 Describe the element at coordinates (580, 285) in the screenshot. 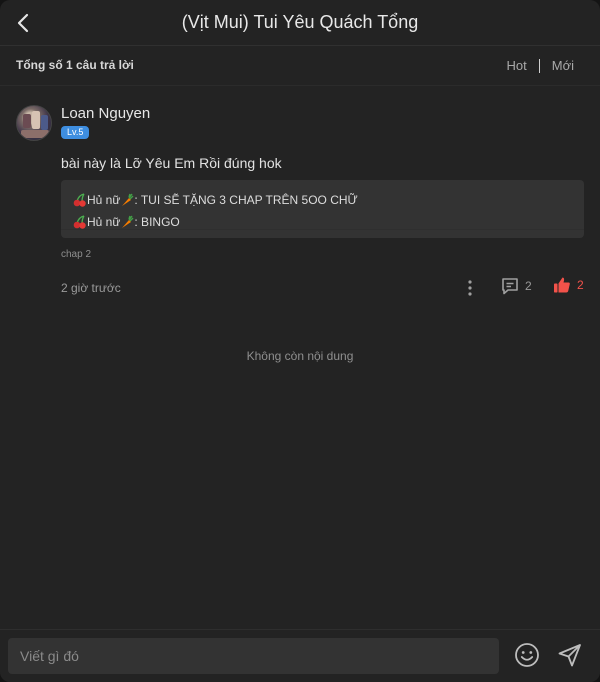

I see `like-count: 2` at that location.